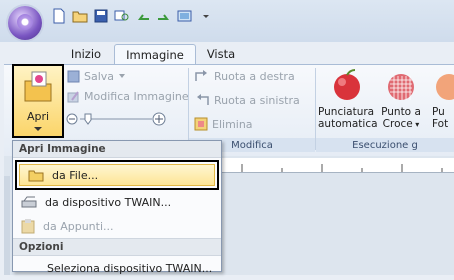 The image size is (454, 280). I want to click on tab-immagine: Immagine, so click(155, 54).